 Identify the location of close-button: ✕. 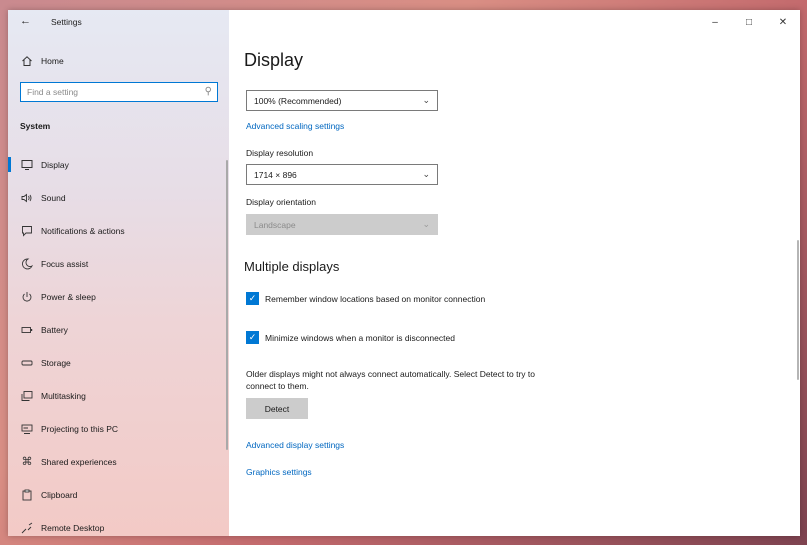
(783, 22).